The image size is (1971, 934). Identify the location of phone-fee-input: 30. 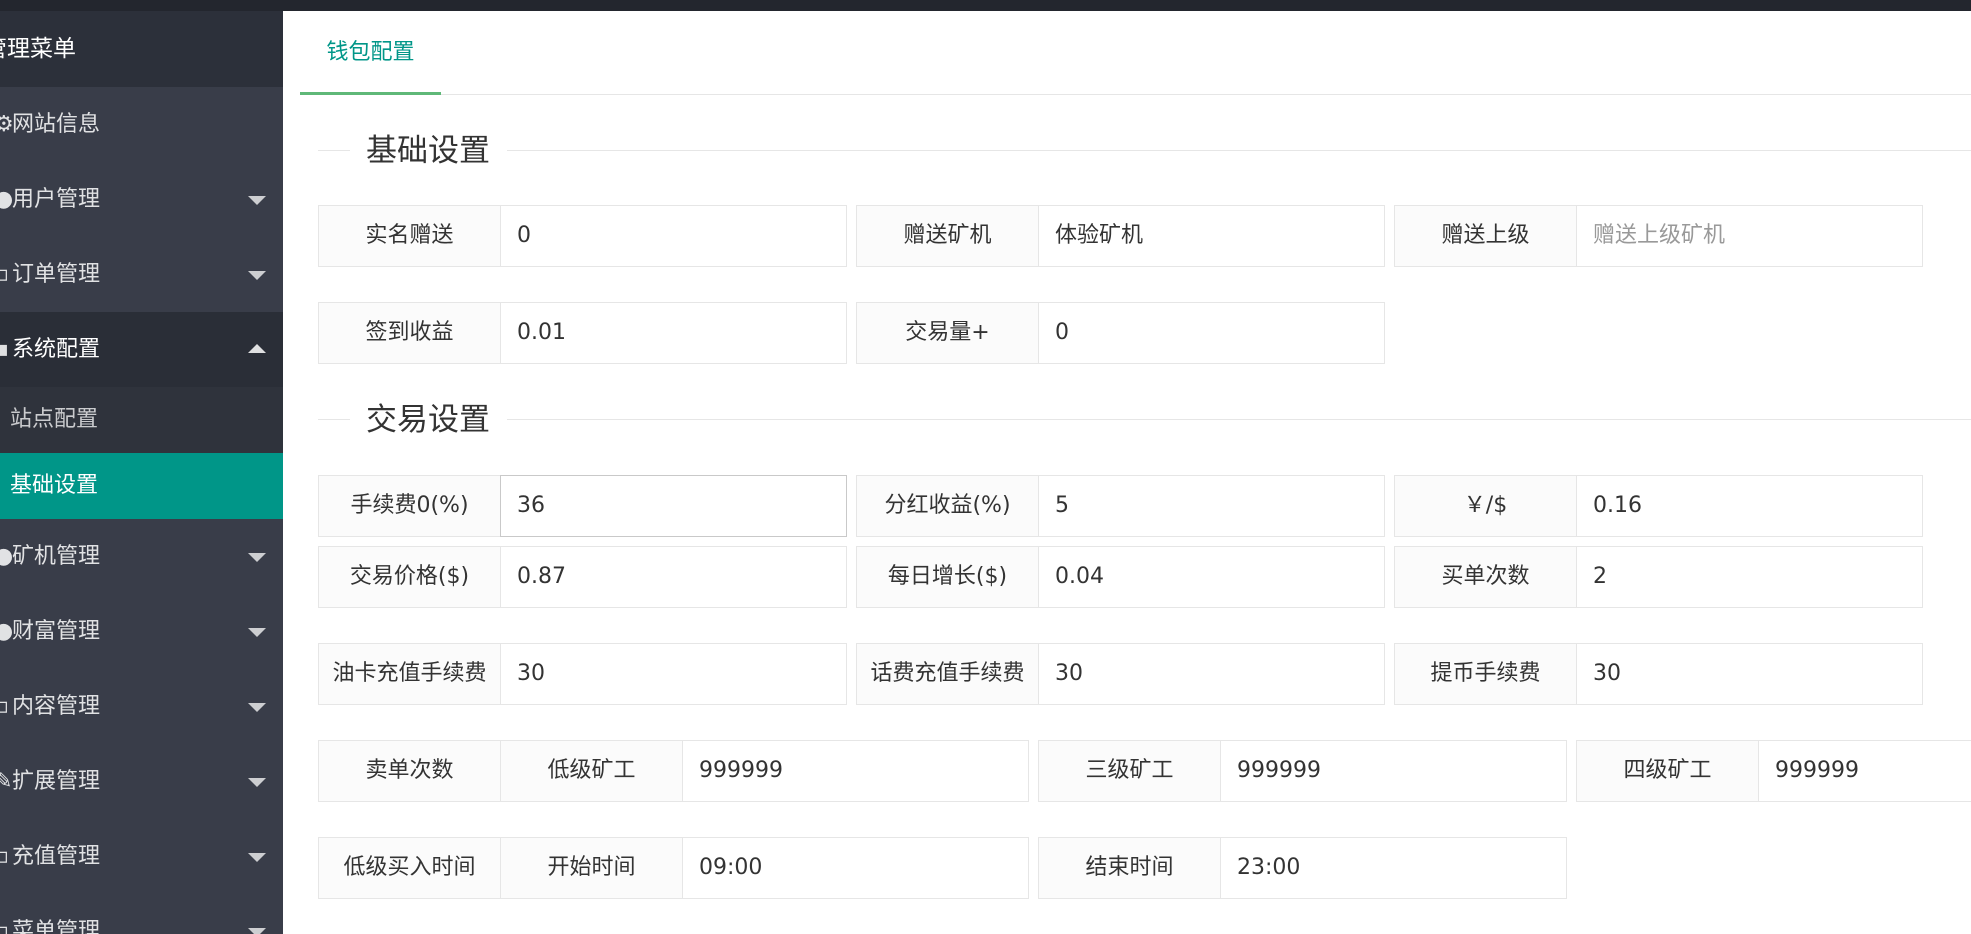
(1211, 674).